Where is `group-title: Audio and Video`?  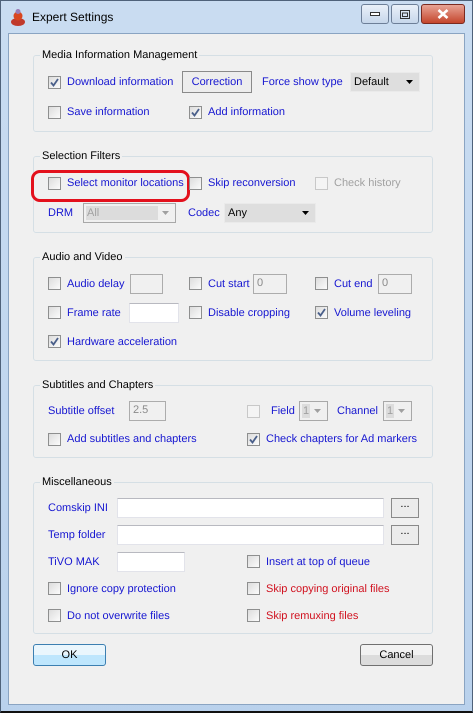
group-title: Audio and Video is located at coordinates (82, 257).